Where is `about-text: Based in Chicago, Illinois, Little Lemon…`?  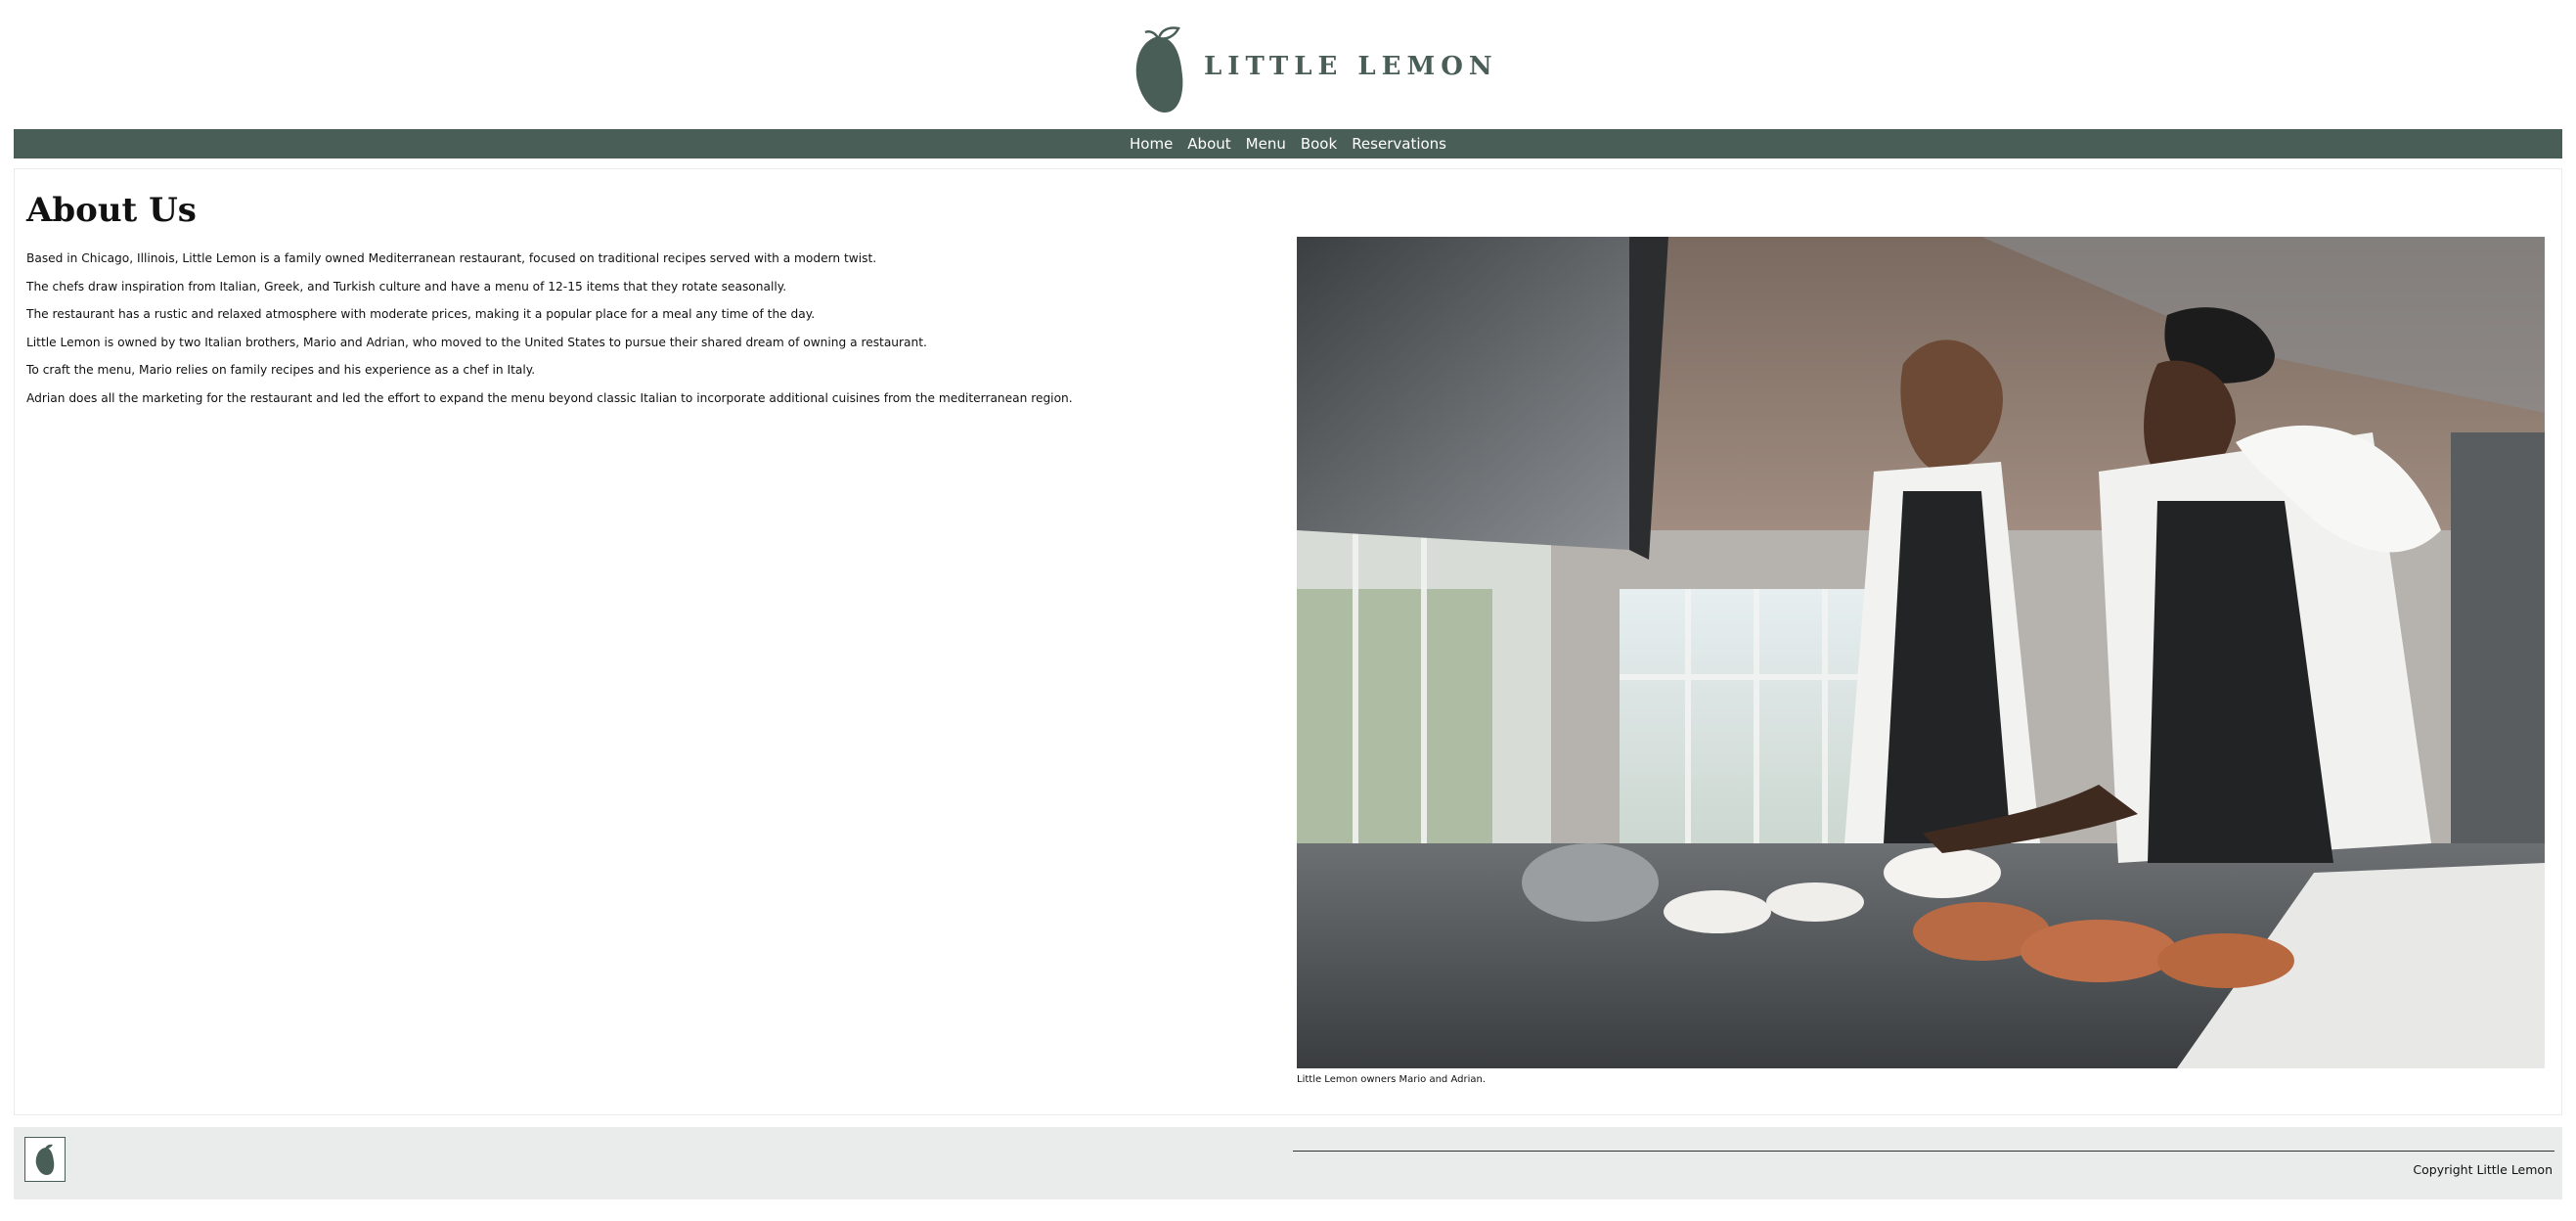 about-text: Based in Chicago, Illinois, Little Lemon… is located at coordinates (642, 334).